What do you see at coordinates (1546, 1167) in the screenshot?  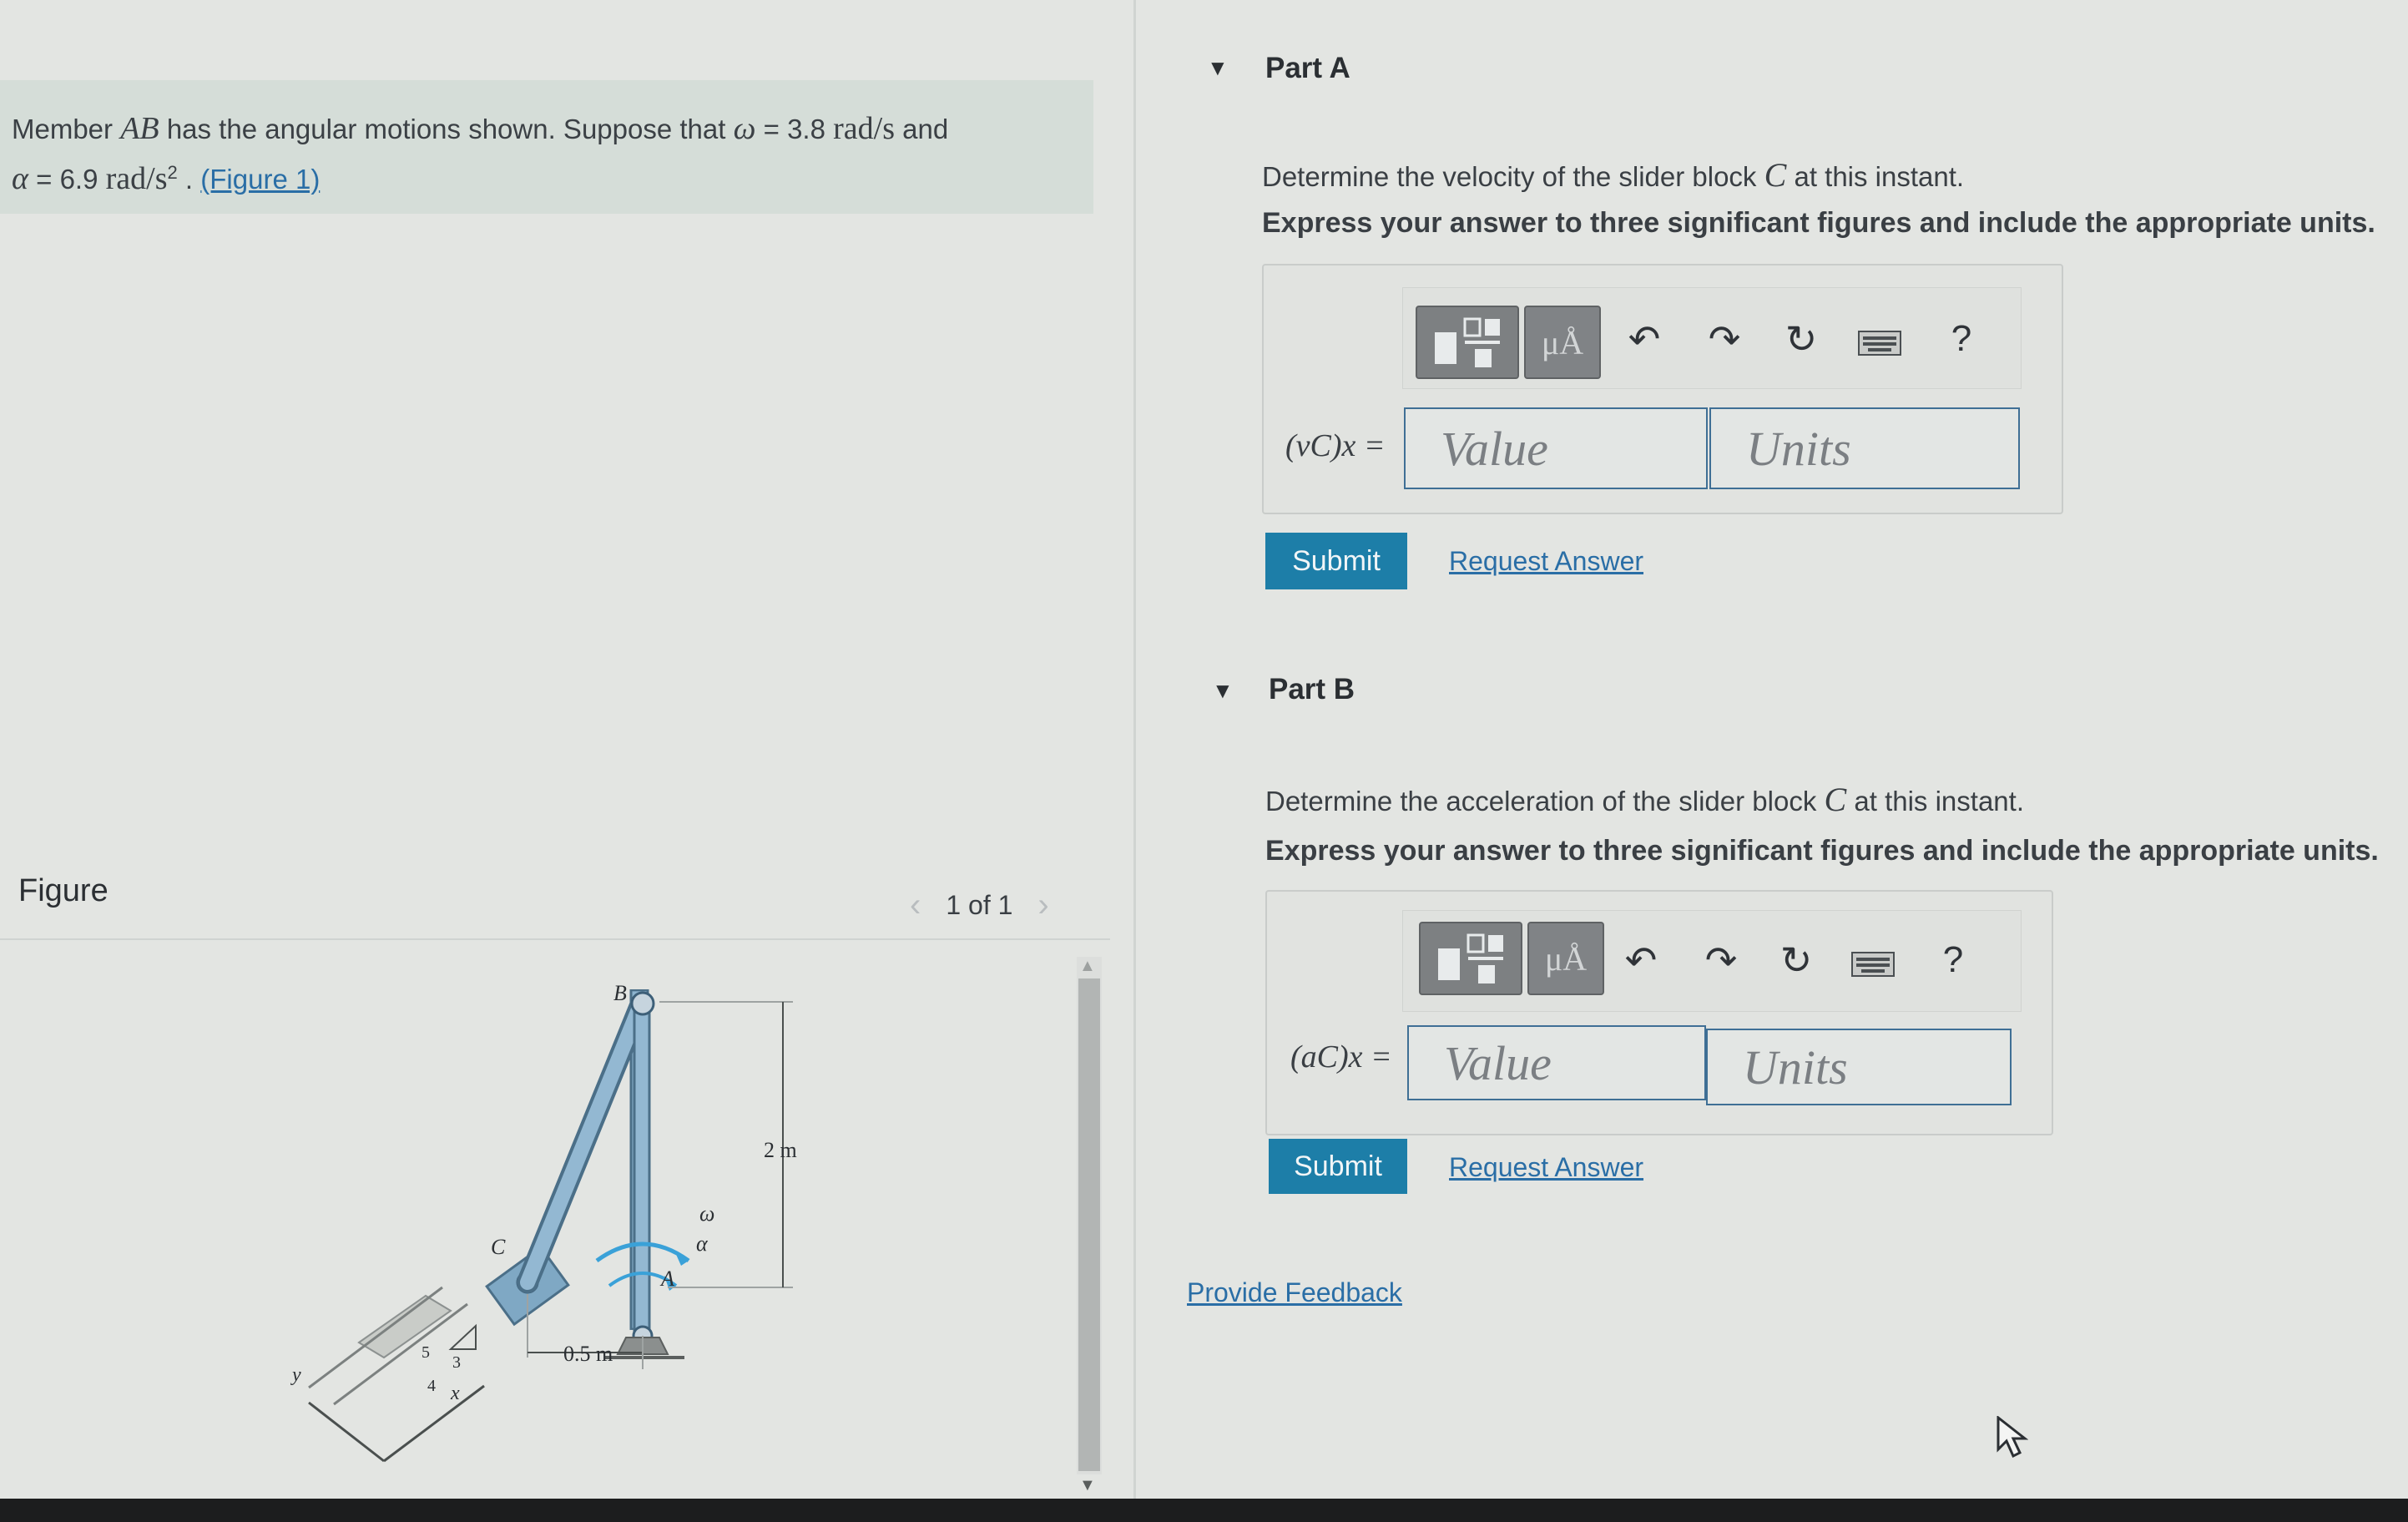 I see `part-b-request-answer-link: Request Answer` at bounding box center [1546, 1167].